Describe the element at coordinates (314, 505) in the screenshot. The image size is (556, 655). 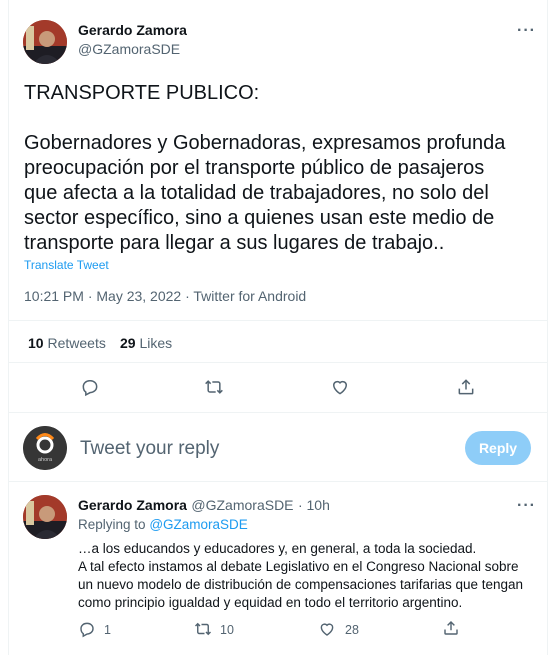
I see `reply-time: · 10h` at that location.